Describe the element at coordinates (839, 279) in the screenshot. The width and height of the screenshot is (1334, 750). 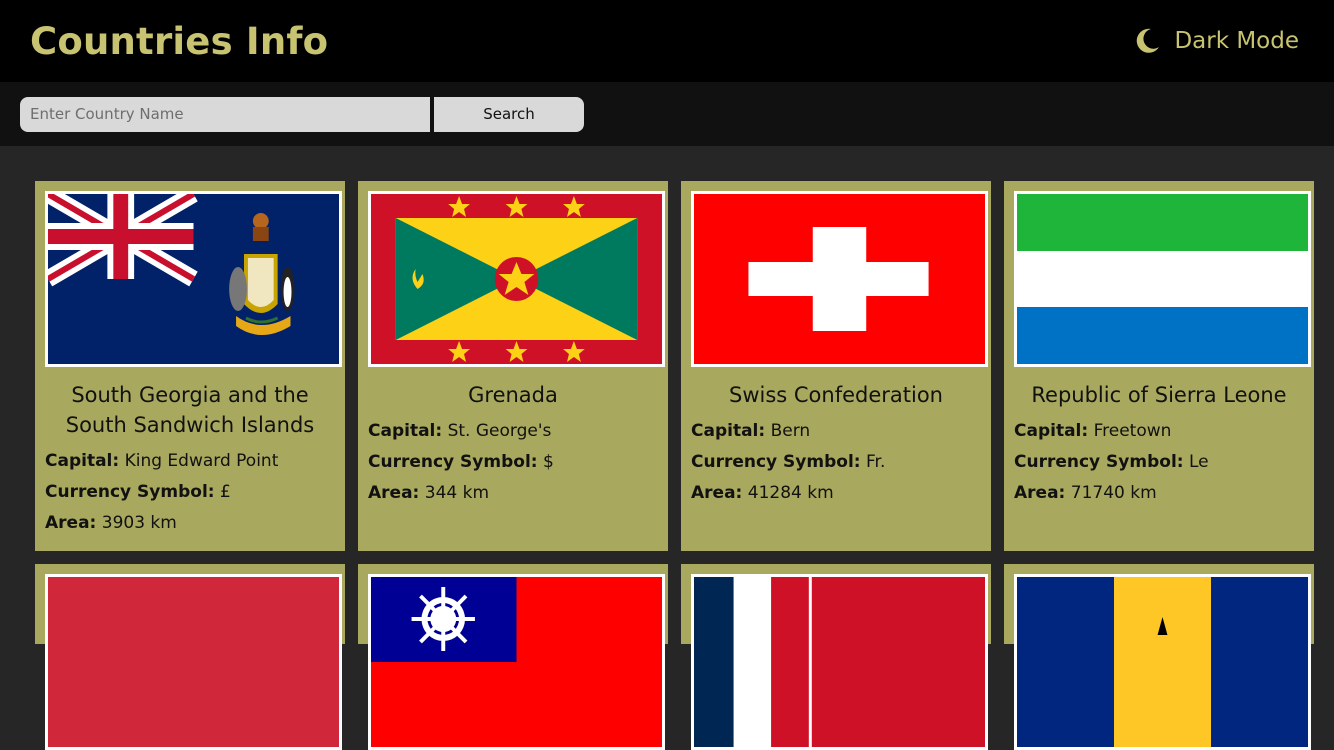
I see `switzerland-flag` at that location.